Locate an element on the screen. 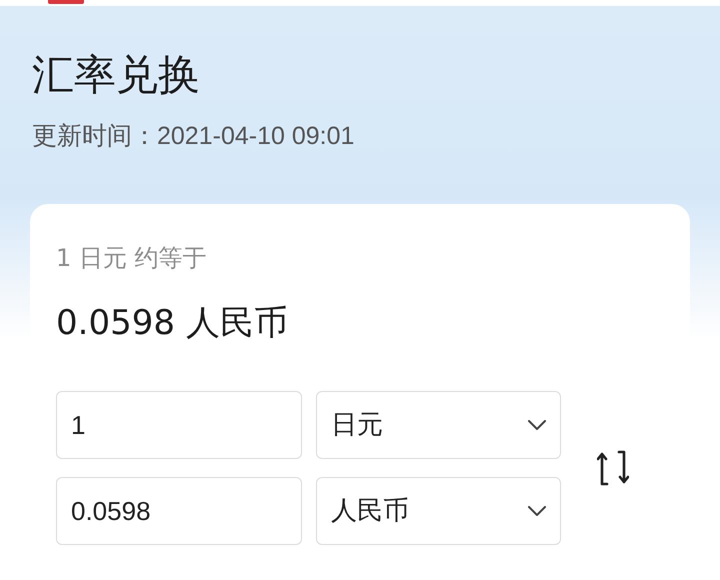  amount-field: 1 is located at coordinates (179, 425).